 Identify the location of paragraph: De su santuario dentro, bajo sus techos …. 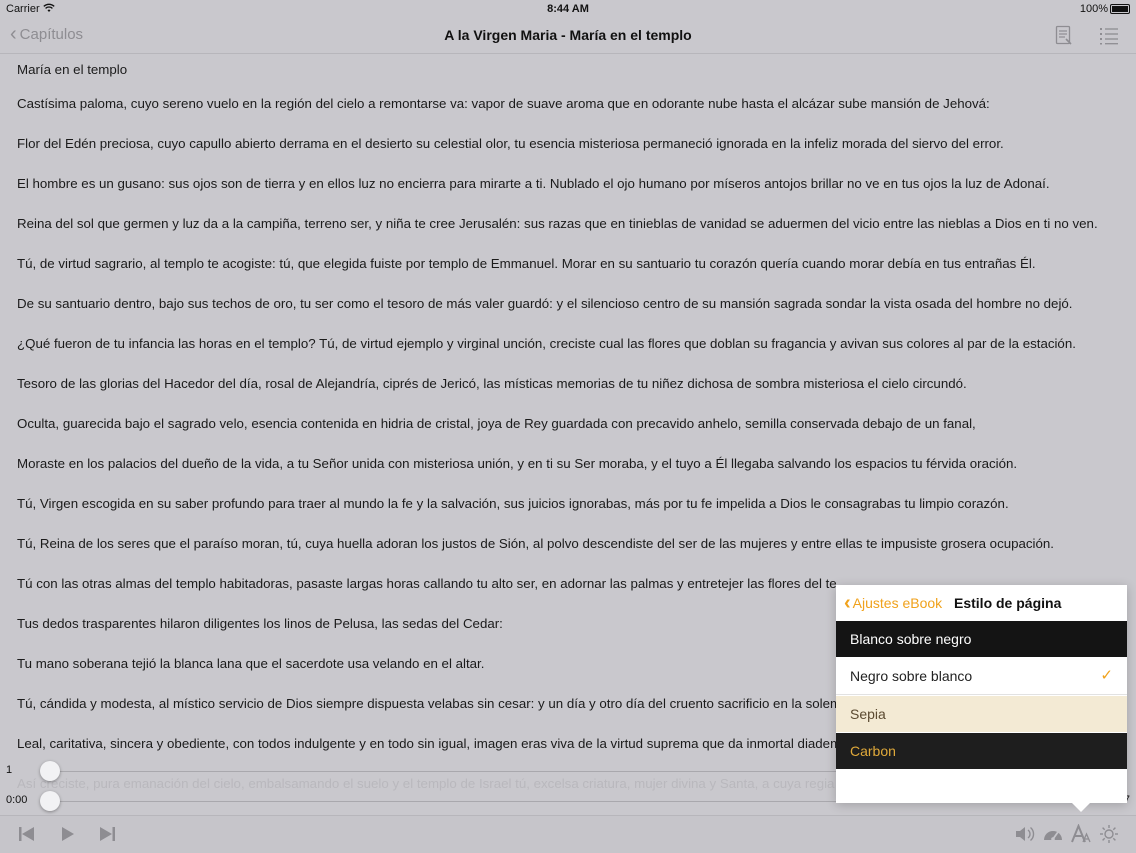
(545, 303).